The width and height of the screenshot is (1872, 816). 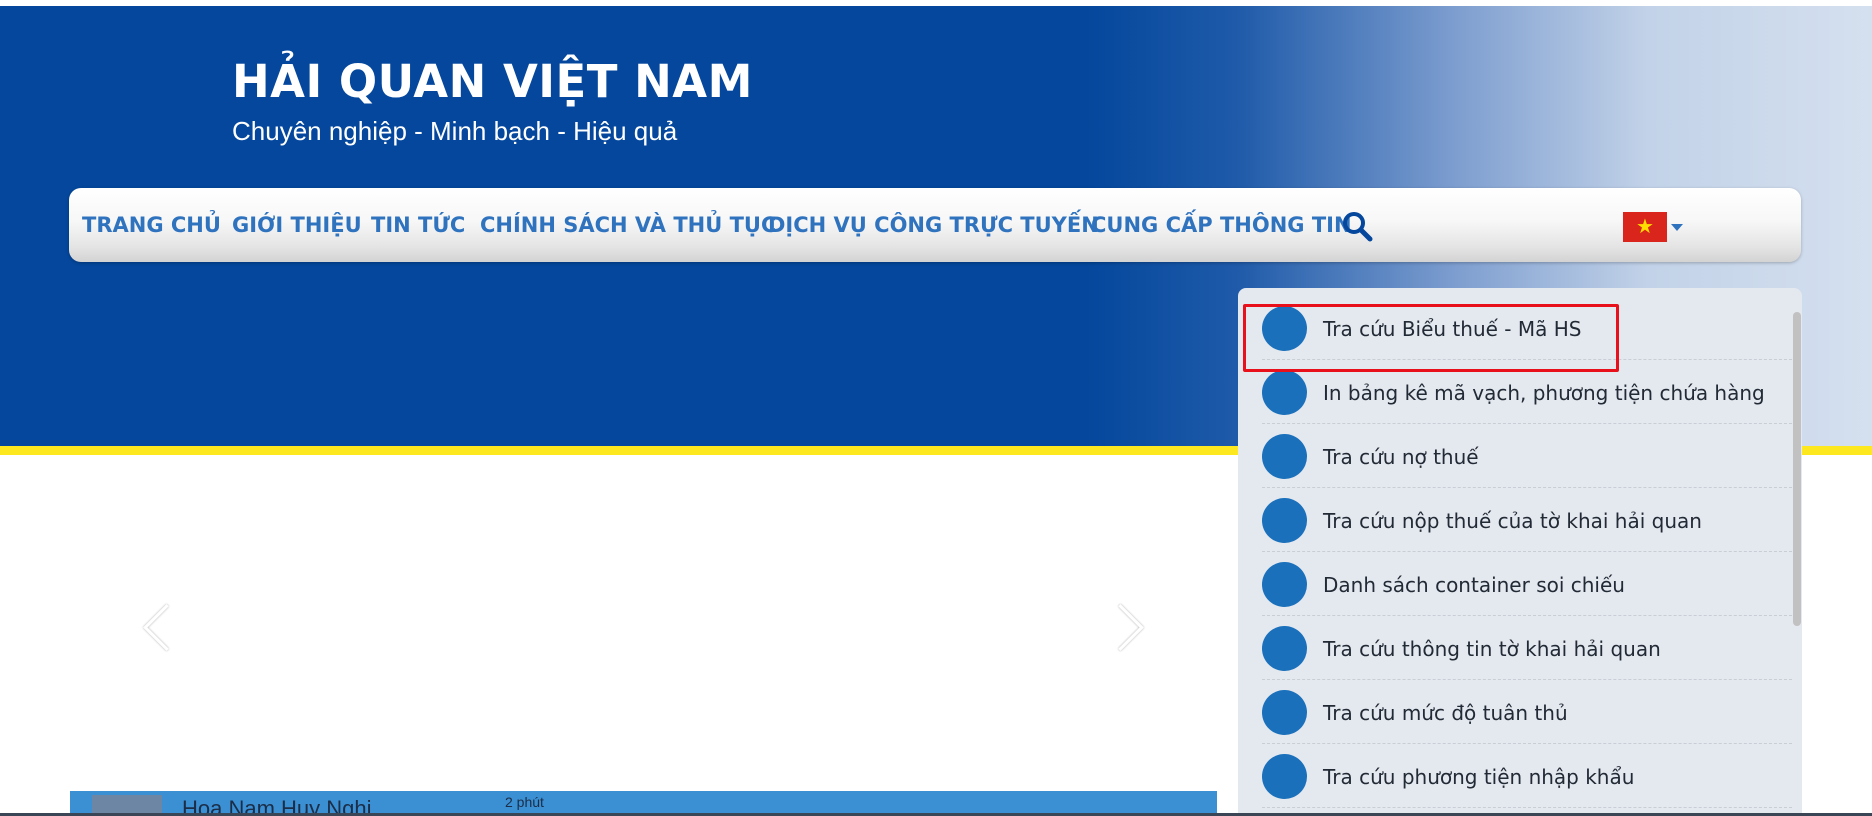 I want to click on quick-link-compliance: Tra cứu mức độ tuân thủ, so click(x=1527, y=712).